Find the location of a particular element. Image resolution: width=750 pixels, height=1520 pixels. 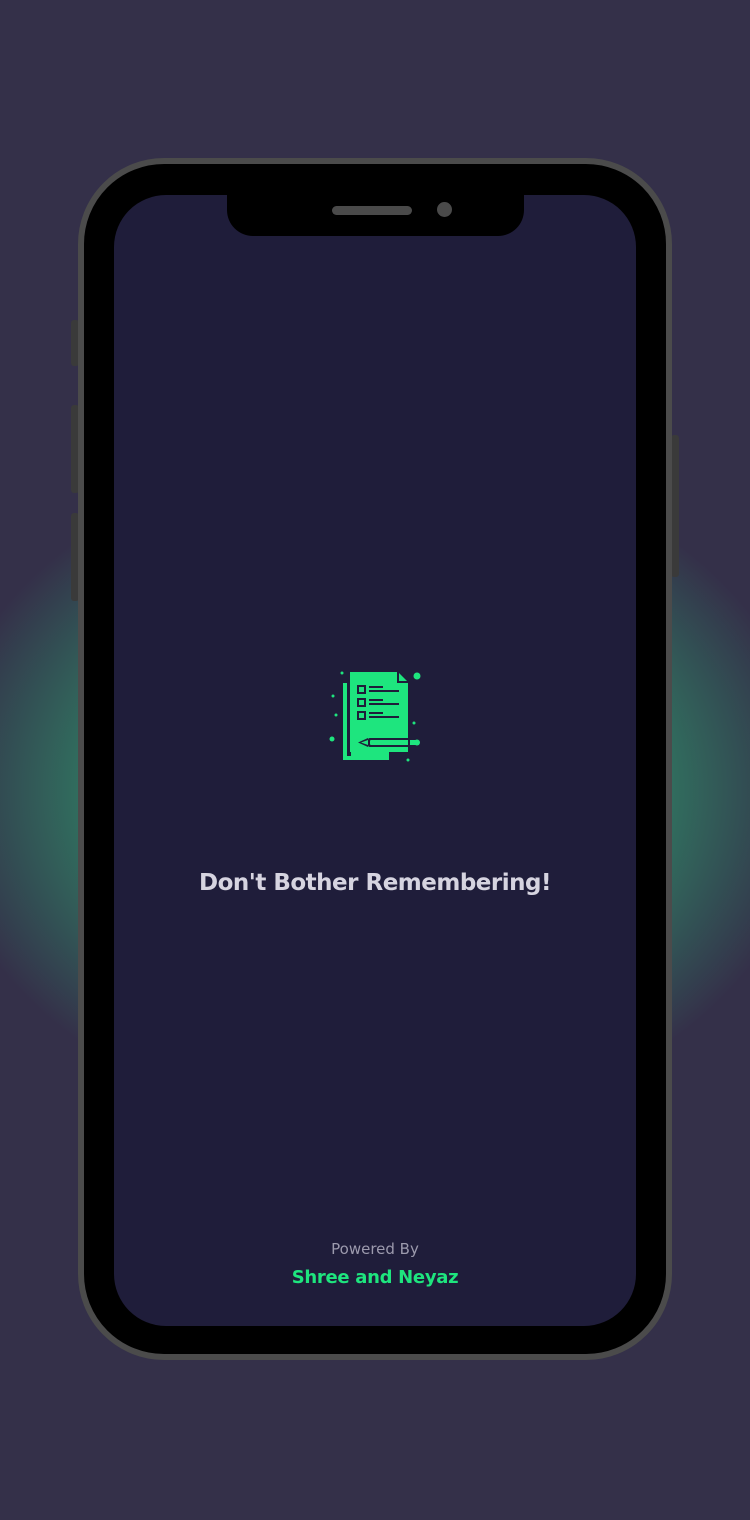

phone-notch is located at coordinates (375, 215).